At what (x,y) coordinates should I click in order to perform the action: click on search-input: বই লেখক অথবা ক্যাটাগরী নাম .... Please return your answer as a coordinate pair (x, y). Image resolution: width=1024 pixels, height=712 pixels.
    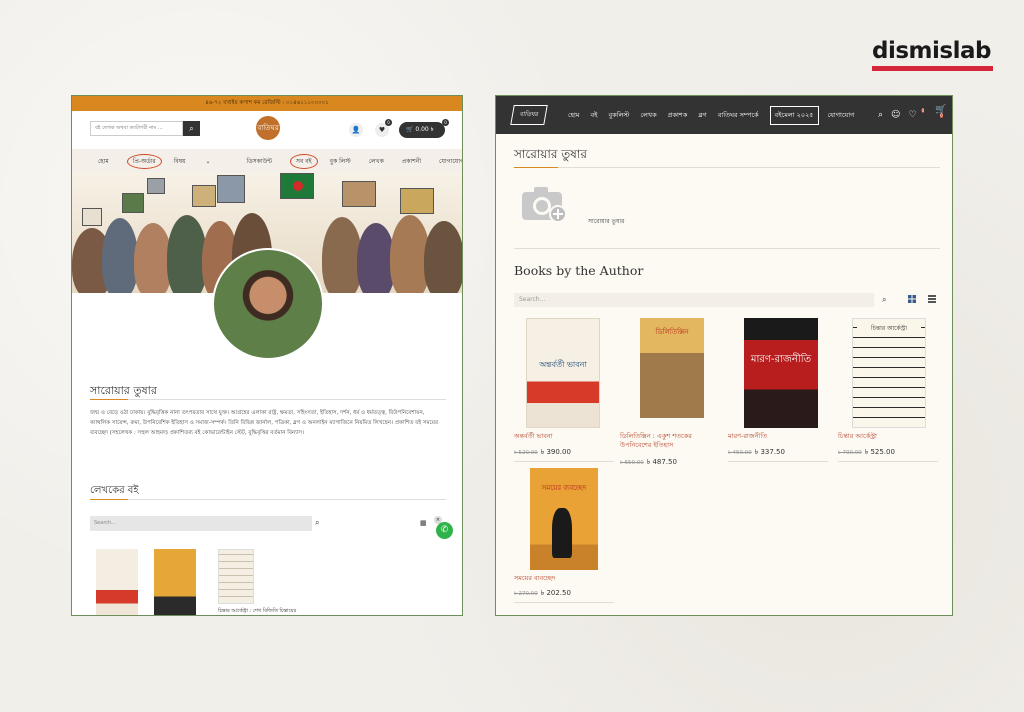
    Looking at the image, I should click on (136, 128).